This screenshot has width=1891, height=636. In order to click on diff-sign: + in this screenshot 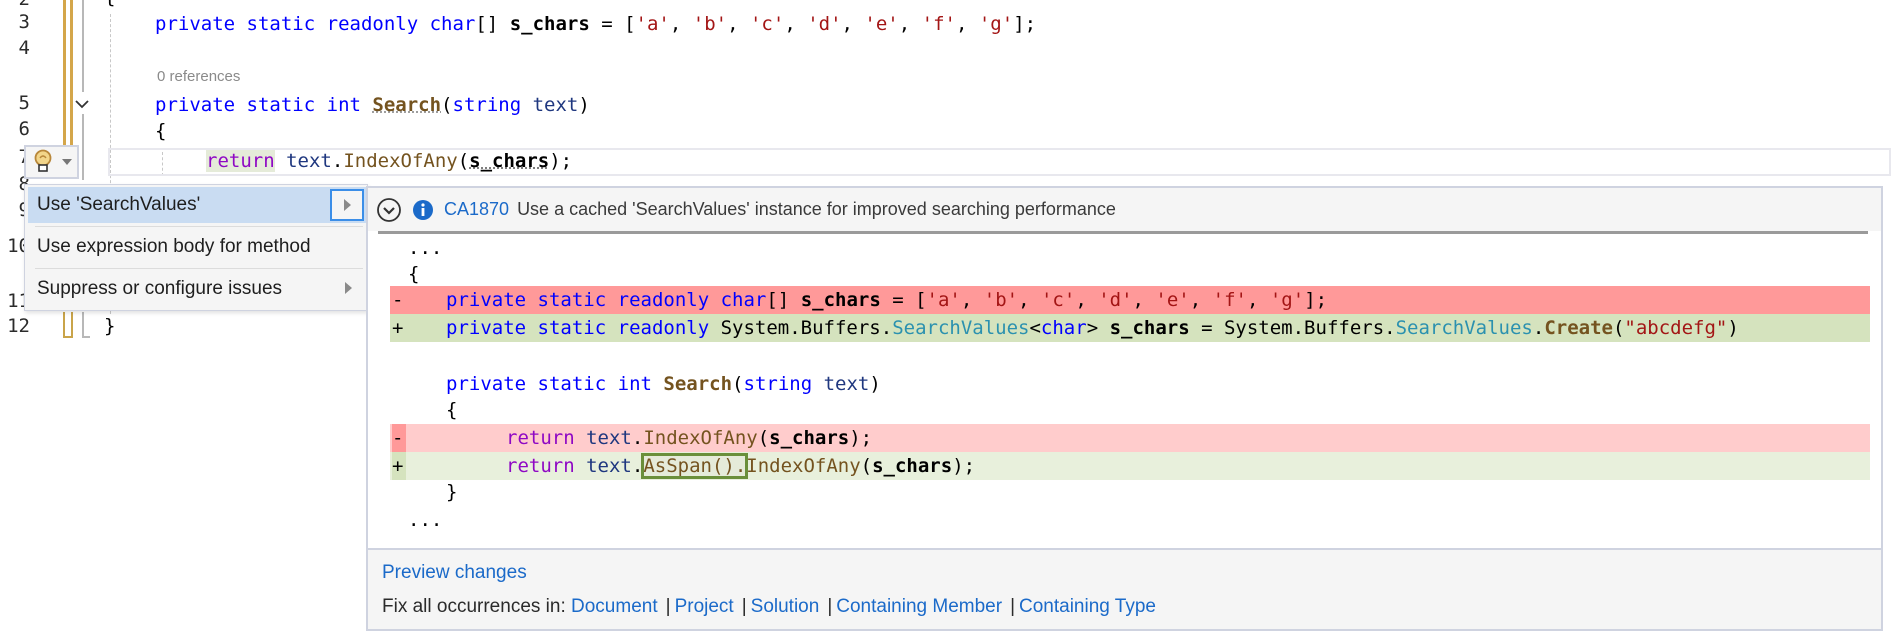, I will do `click(398, 328)`.